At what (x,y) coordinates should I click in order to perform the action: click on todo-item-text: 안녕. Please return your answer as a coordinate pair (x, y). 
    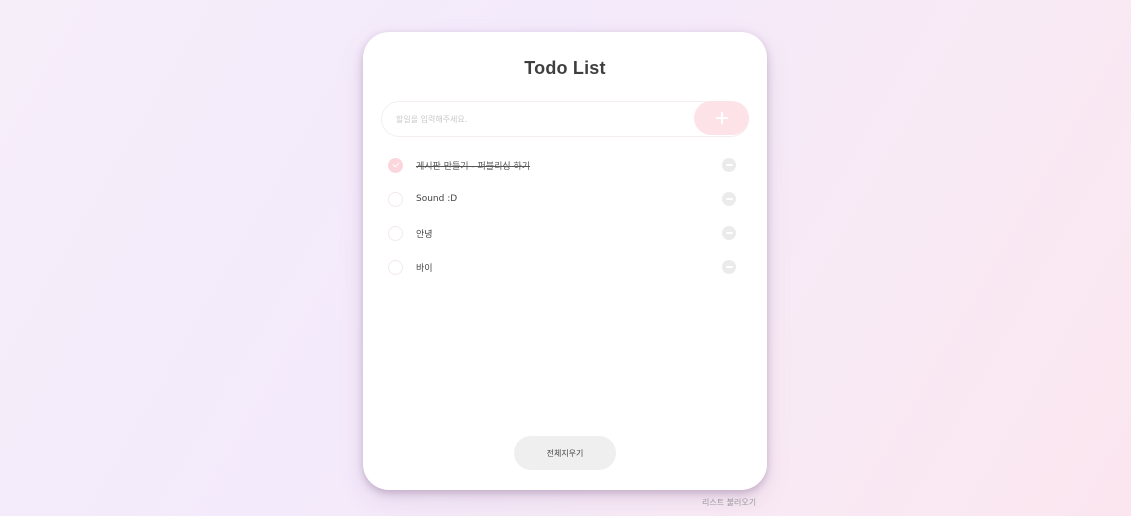
    Looking at the image, I should click on (424, 234).